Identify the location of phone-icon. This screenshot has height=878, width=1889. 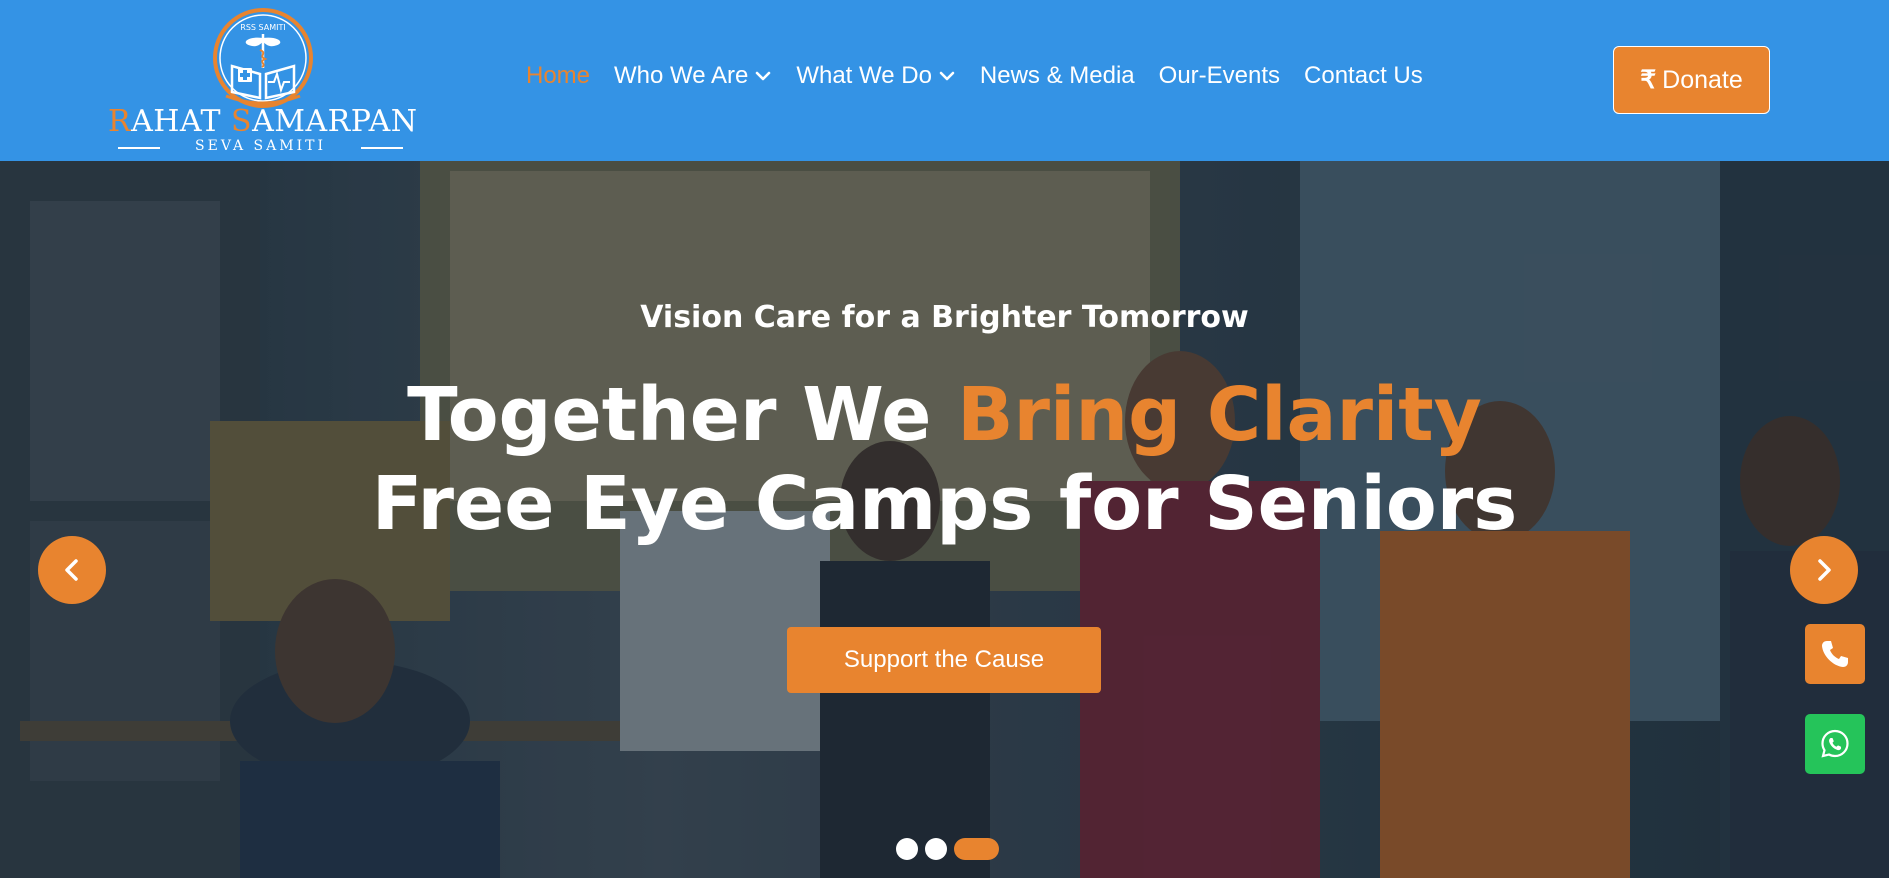
(1835, 654).